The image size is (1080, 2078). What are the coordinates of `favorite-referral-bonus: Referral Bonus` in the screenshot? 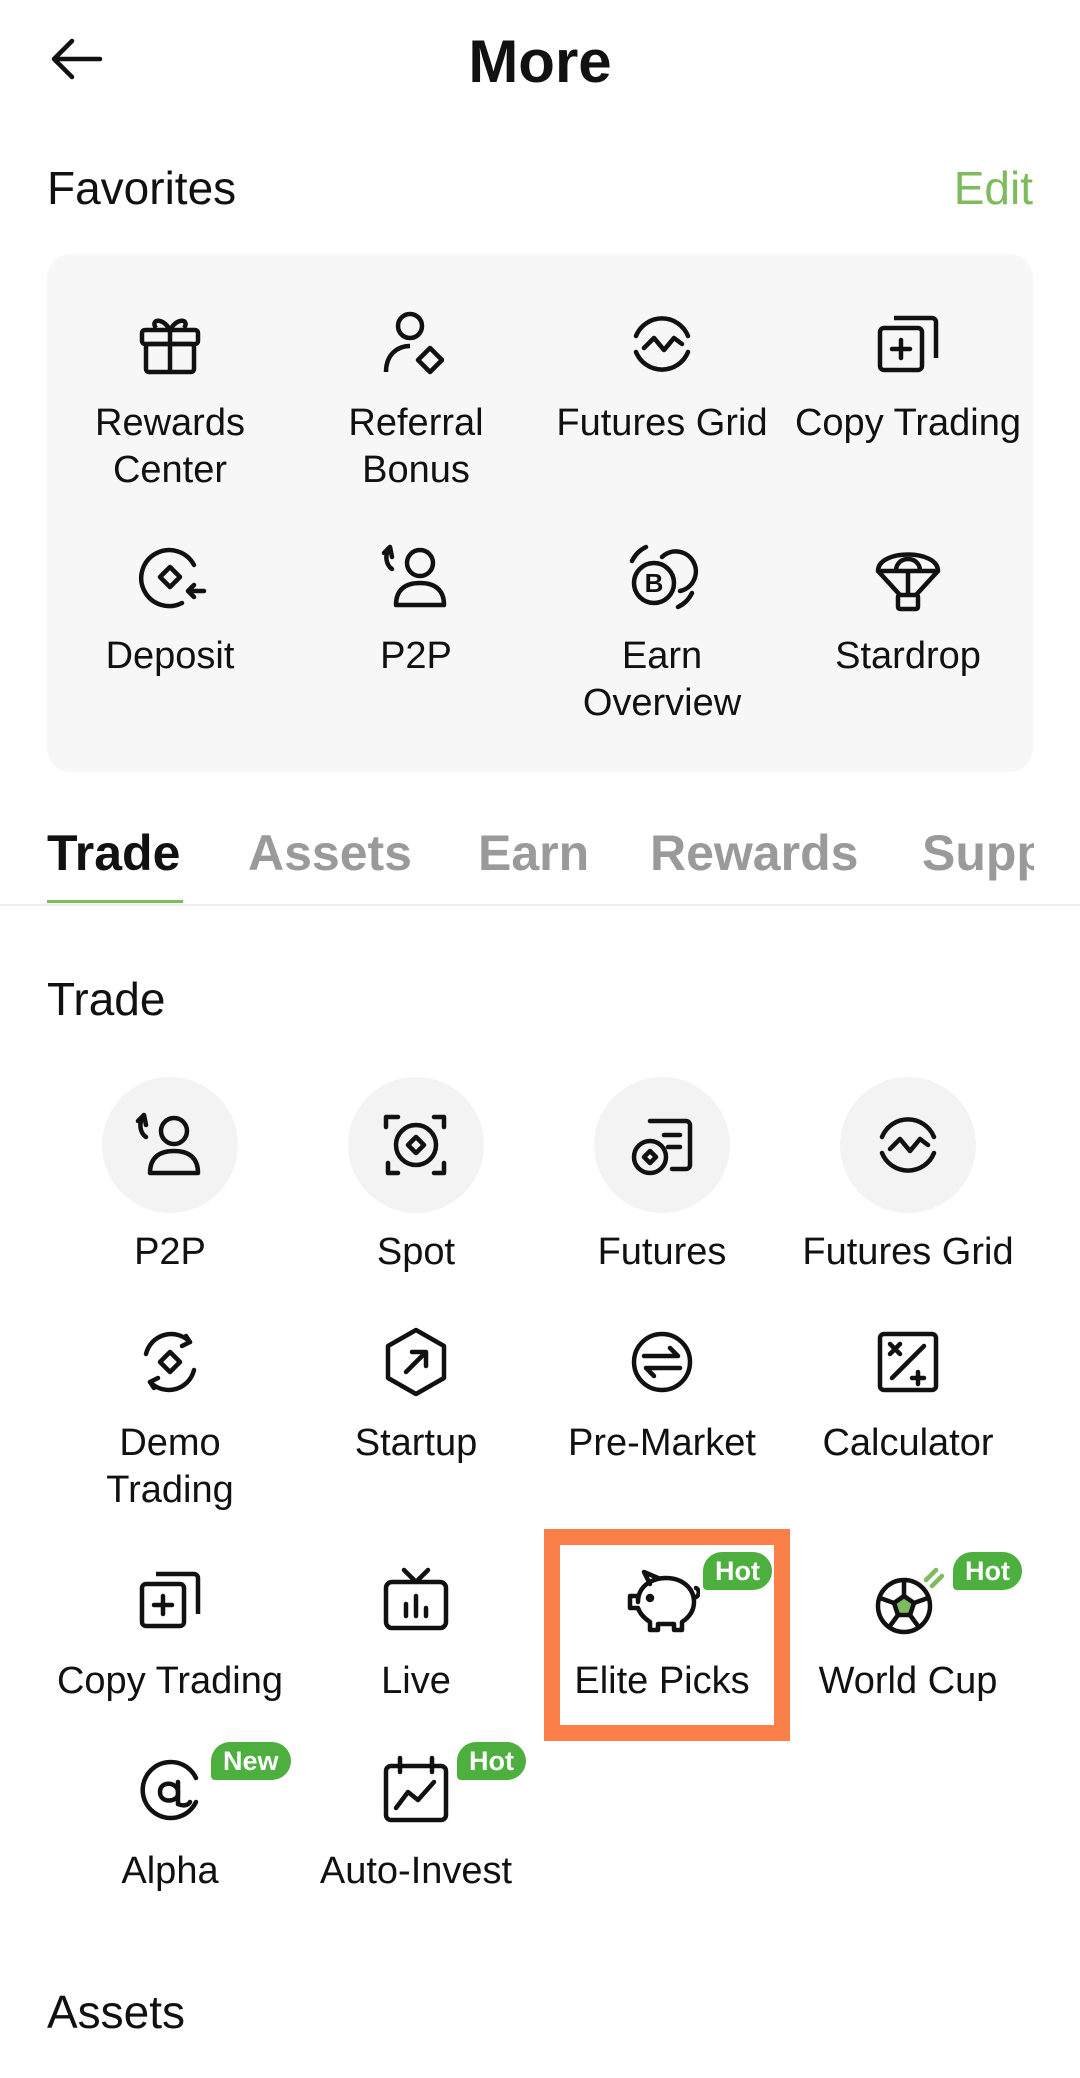 It's located at (416, 400).